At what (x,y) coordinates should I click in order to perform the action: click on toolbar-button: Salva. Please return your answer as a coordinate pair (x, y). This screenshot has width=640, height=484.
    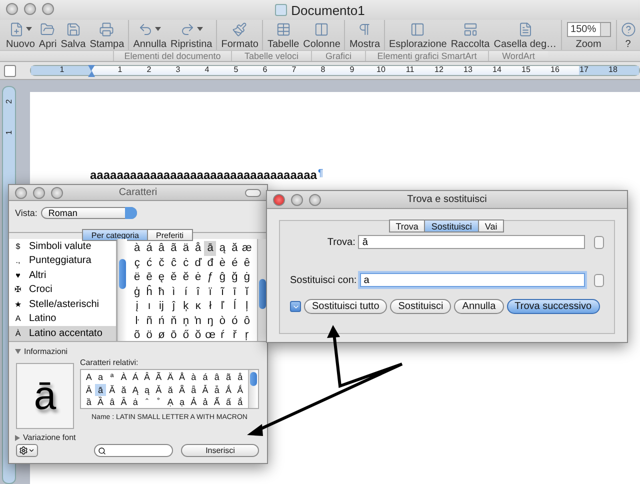
    Looking at the image, I should click on (73, 35).